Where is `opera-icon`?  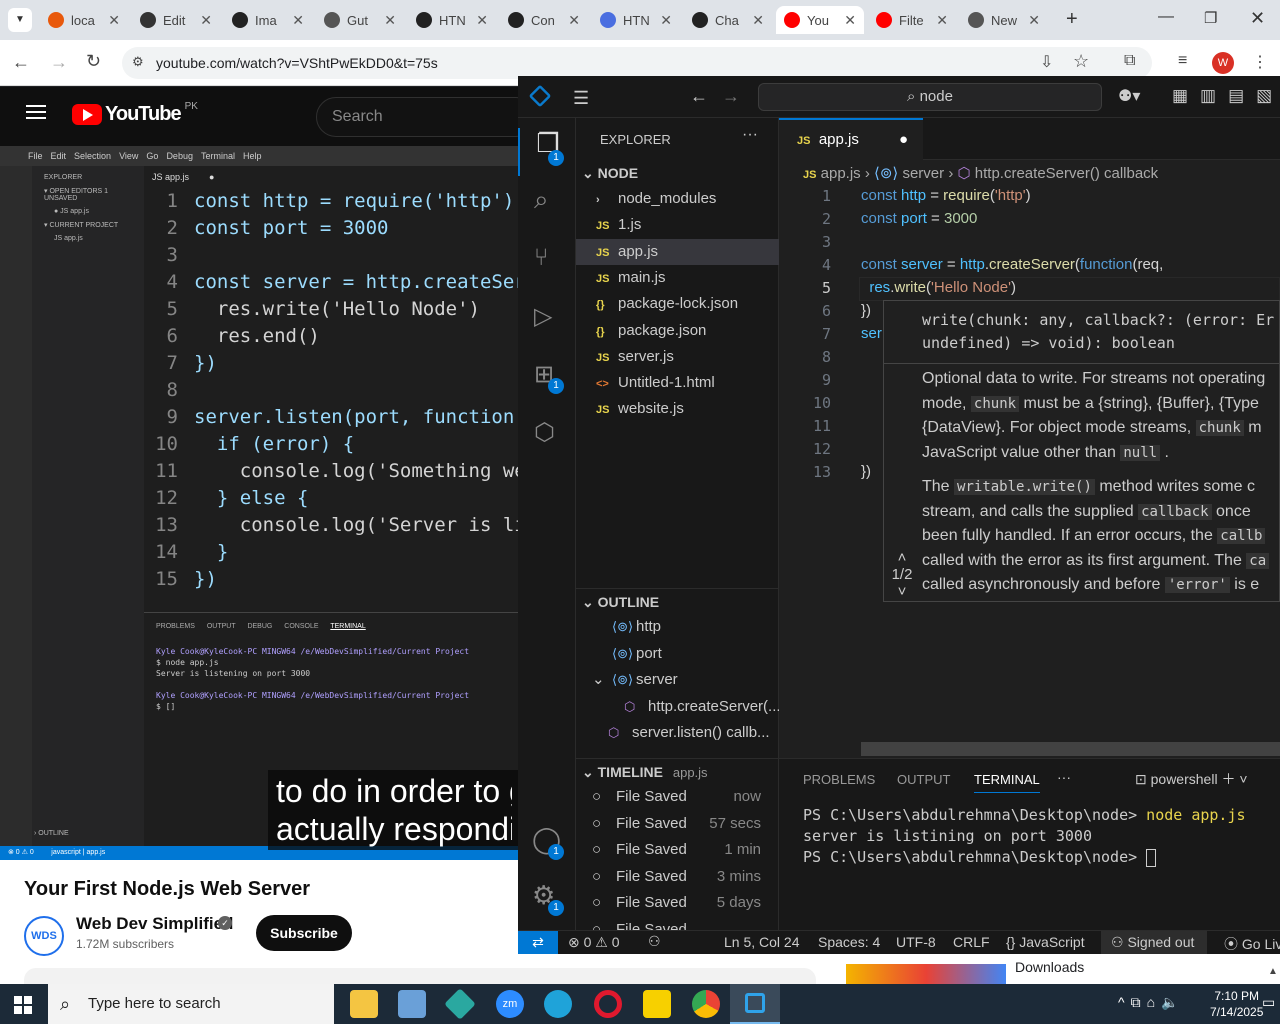 opera-icon is located at coordinates (608, 1004).